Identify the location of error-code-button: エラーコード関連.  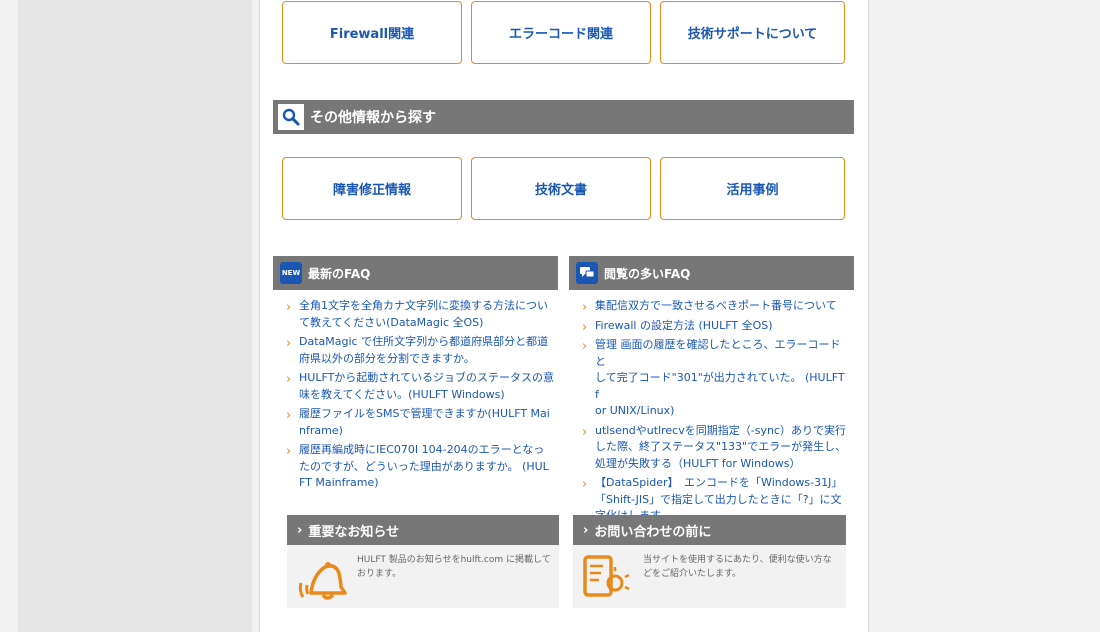
(561, 32).